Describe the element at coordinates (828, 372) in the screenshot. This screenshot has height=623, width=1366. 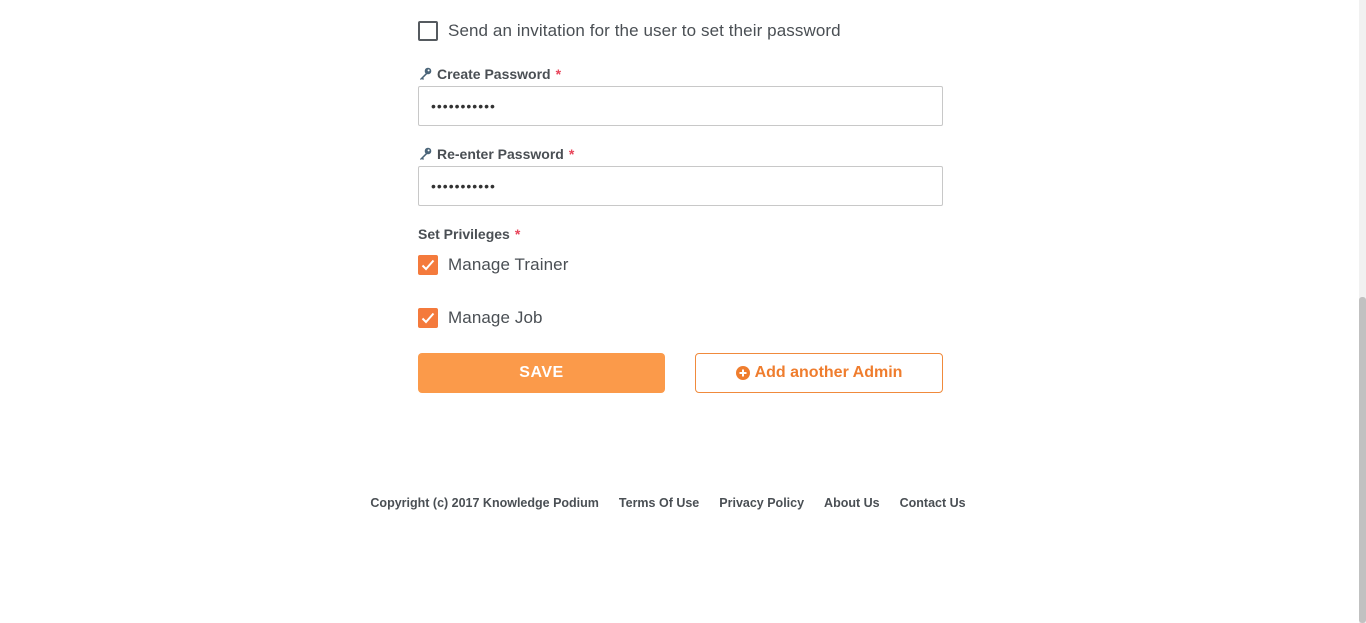
I see `add-another-admin-label: Add another Admin` at that location.